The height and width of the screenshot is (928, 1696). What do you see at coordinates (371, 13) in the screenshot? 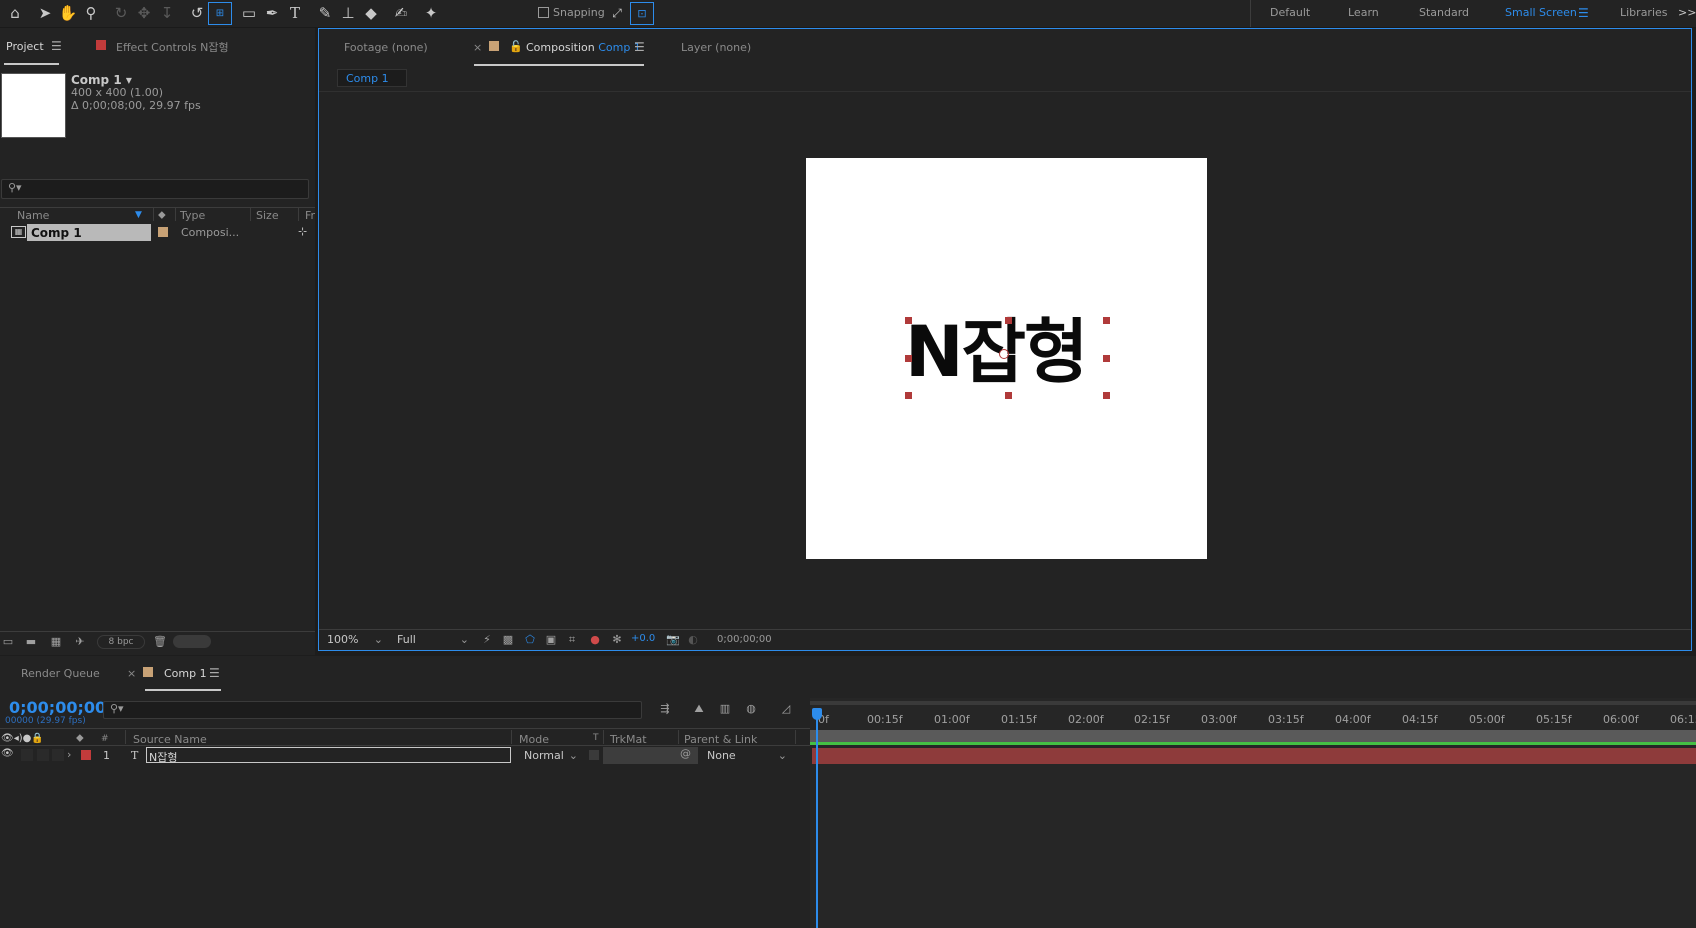
I see `eraser-tool-icon: ◆` at bounding box center [371, 13].